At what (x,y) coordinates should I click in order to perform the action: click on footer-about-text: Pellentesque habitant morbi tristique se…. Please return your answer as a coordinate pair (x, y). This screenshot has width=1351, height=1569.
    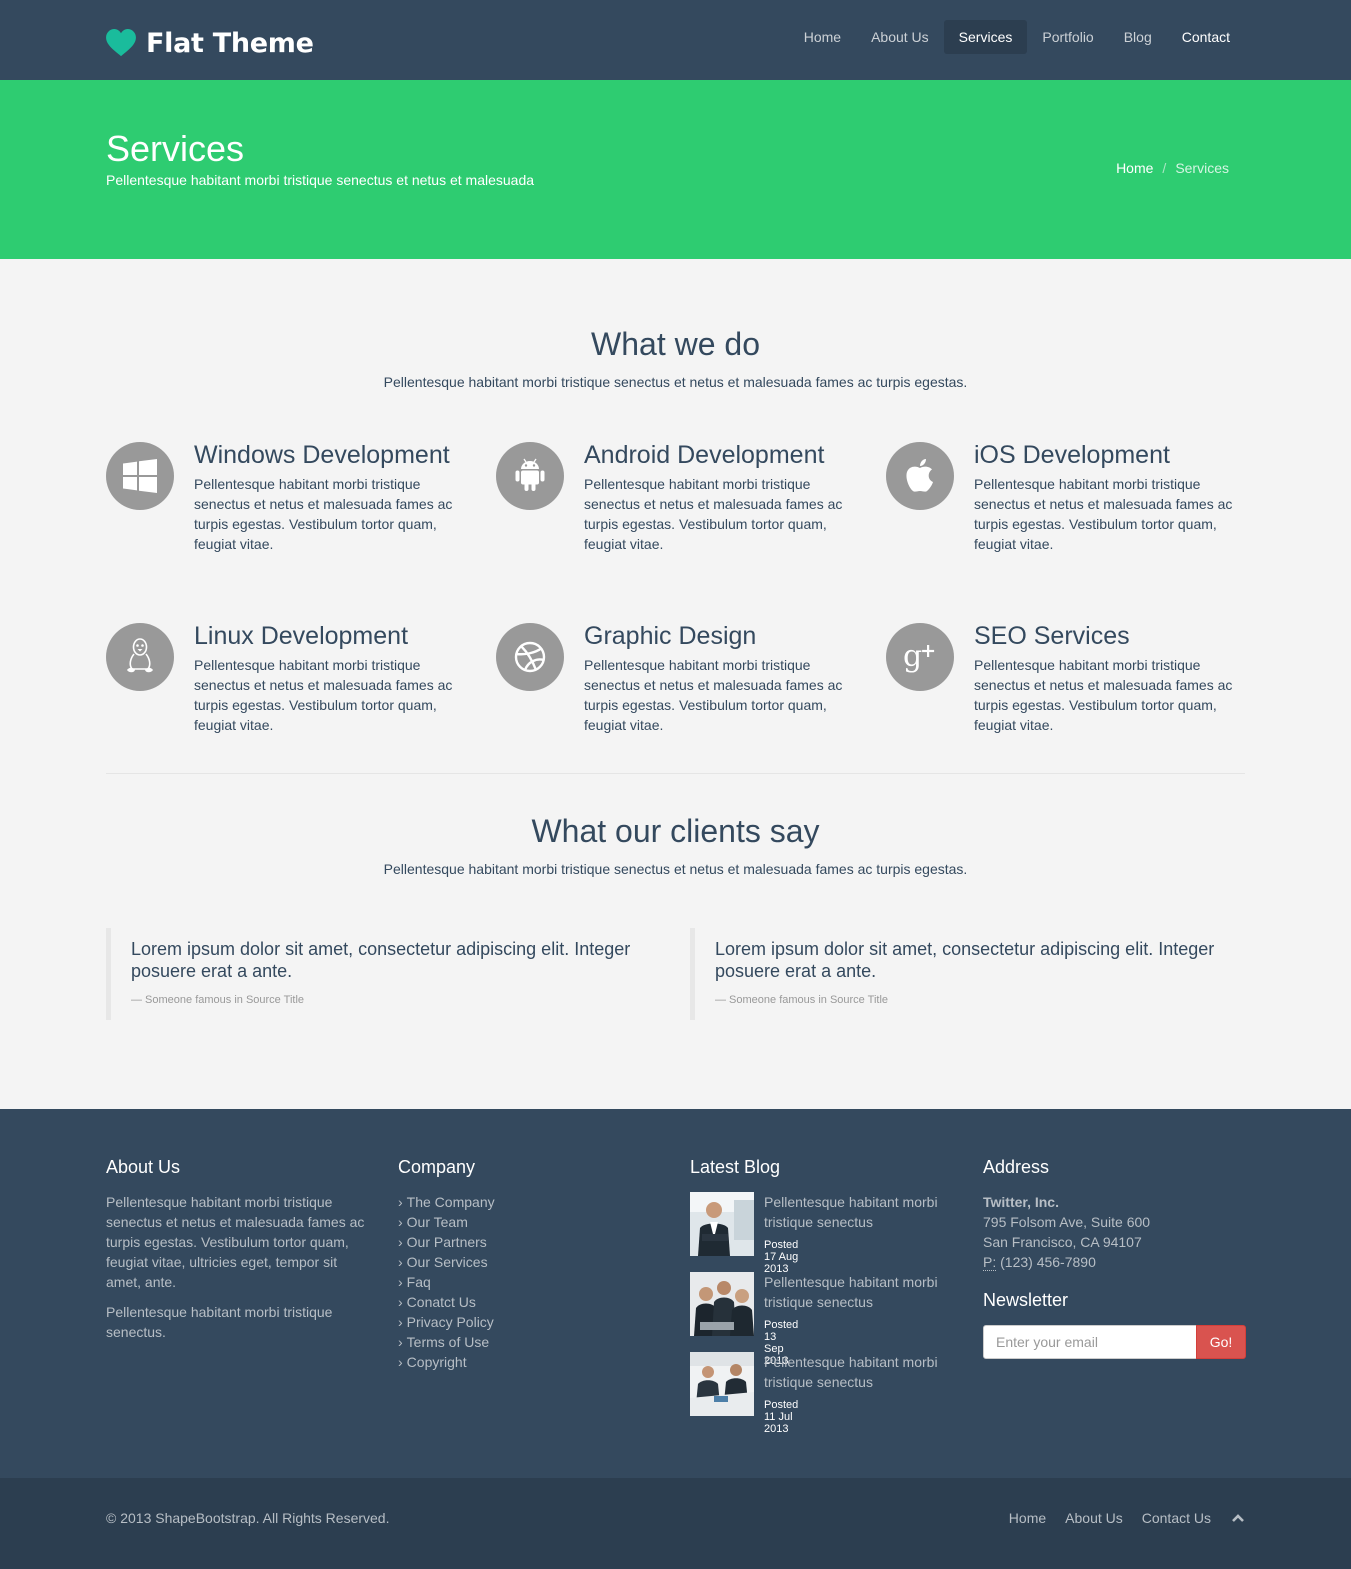
    Looking at the image, I should click on (219, 1322).